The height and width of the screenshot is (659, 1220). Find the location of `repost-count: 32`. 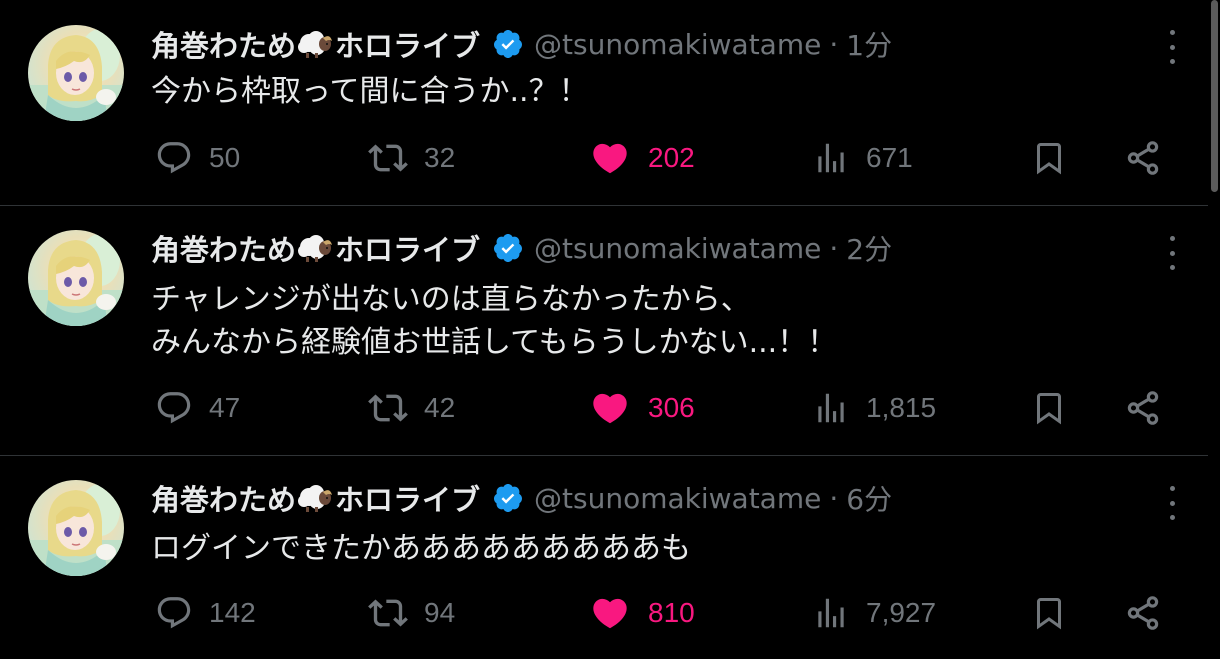

repost-count: 32 is located at coordinates (440, 157).